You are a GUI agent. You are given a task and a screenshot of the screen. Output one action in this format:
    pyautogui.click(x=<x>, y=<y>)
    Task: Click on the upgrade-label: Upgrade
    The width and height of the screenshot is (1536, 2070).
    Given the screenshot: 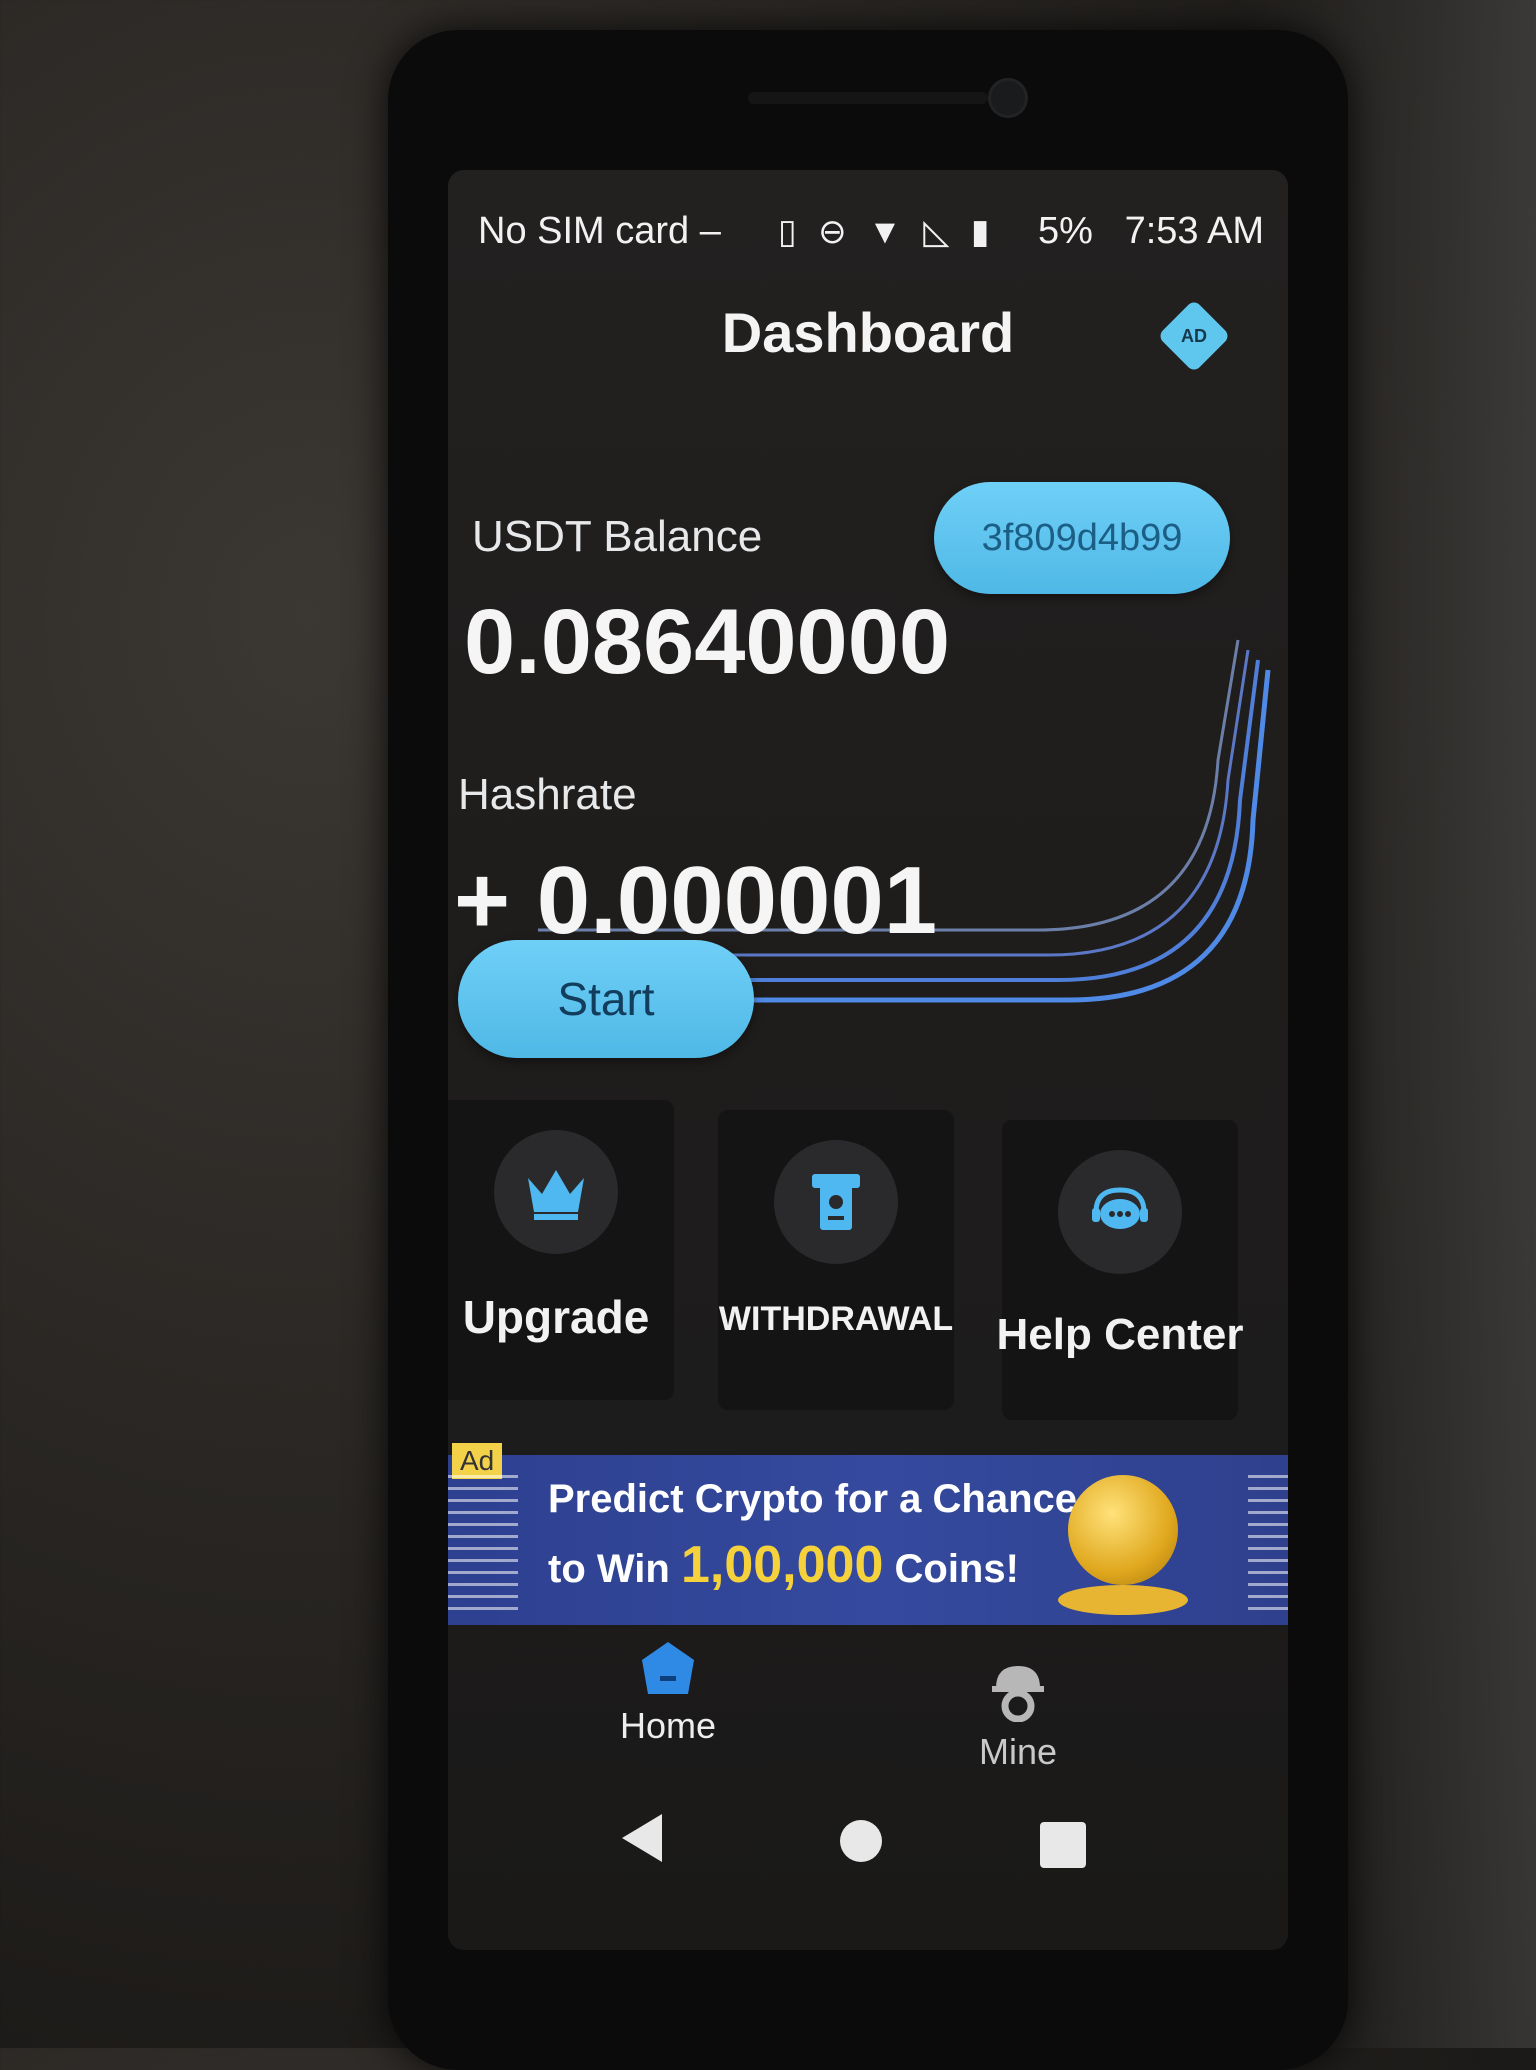 What is the action you would take?
    pyautogui.click(x=556, y=1317)
    